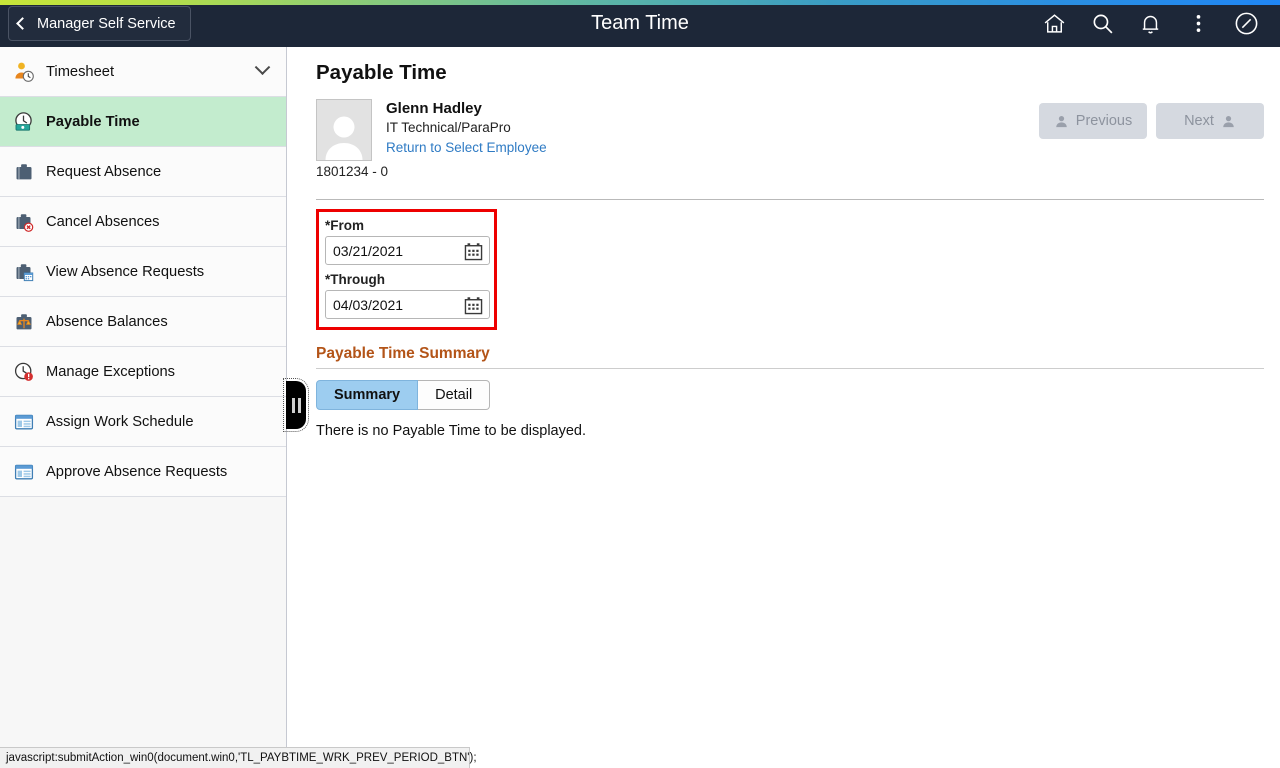 Image resolution: width=1280 pixels, height=768 pixels. What do you see at coordinates (103, 221) in the screenshot?
I see `sidebar-item-label: Cancel Absences` at bounding box center [103, 221].